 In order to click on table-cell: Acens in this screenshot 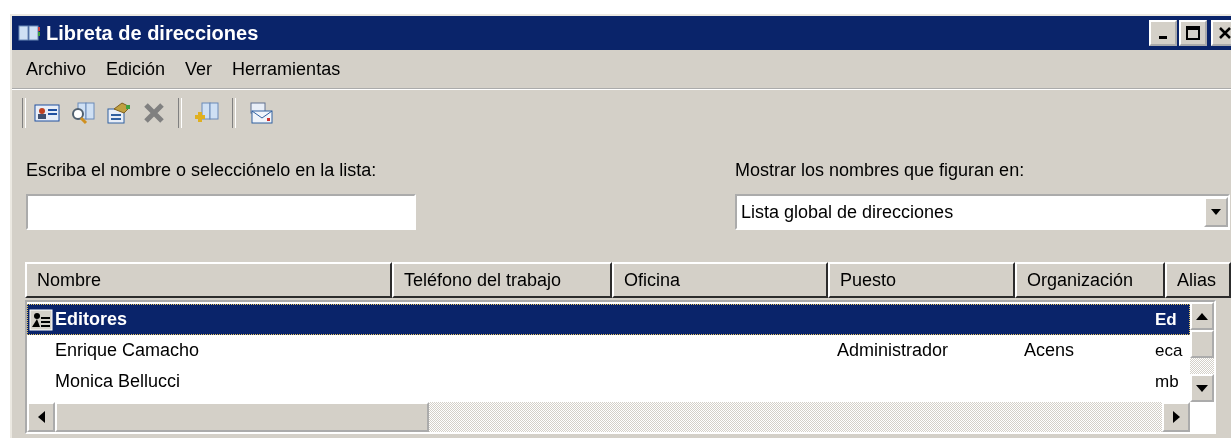, I will do `click(1049, 350)`.